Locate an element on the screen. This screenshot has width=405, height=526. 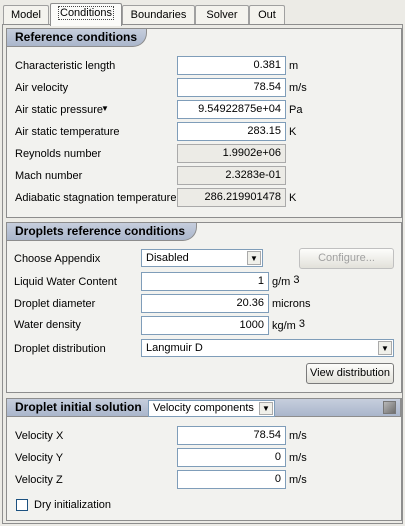
appendix-select: Disabled ▼ is located at coordinates (202, 258).